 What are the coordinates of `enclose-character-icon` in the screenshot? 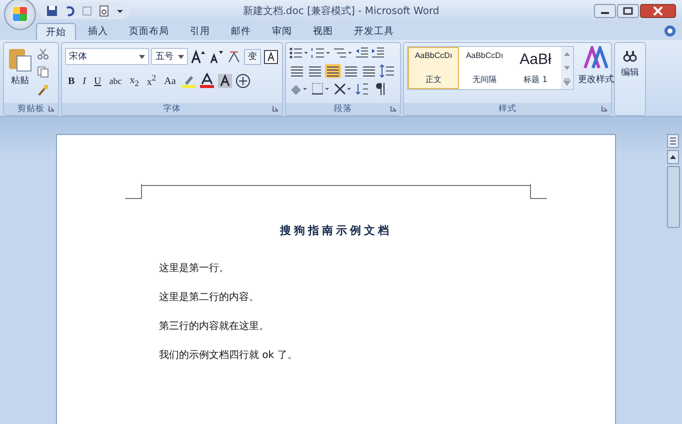 It's located at (242, 81).